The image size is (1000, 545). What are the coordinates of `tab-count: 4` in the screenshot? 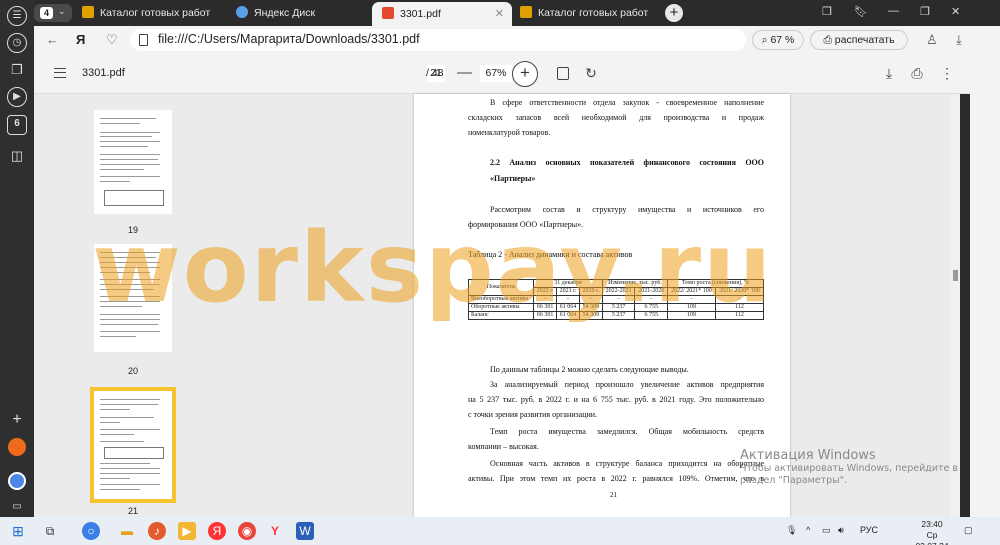 It's located at (46, 13).